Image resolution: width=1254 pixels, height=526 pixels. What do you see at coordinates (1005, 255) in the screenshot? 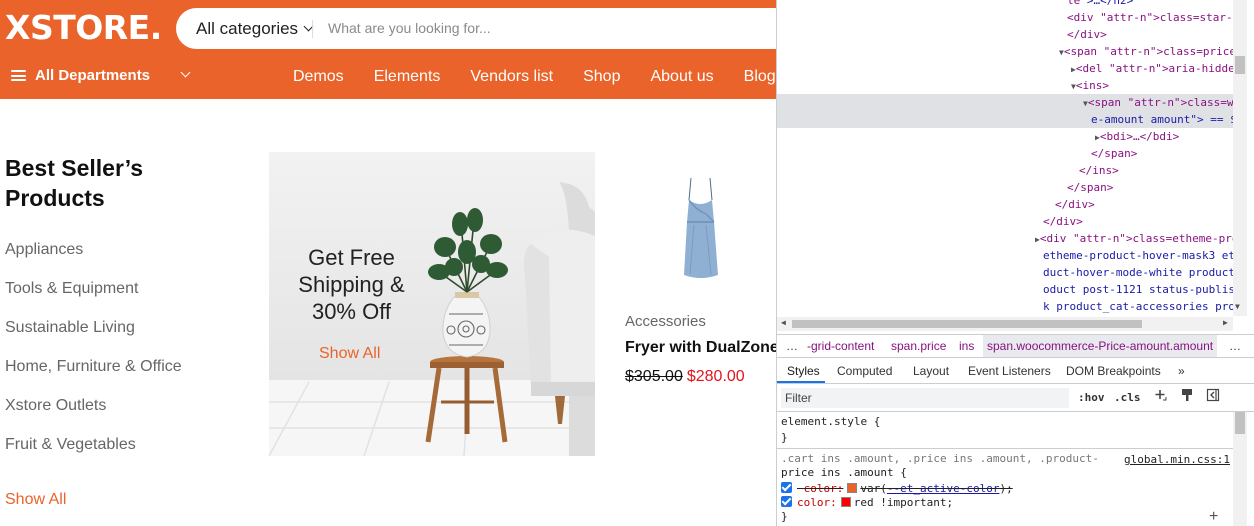
I see `dom-node-line: etheme-product-hover-mask3 et` at bounding box center [1005, 255].